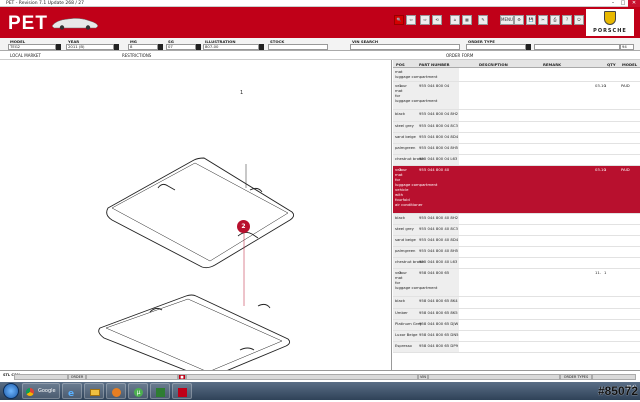  What do you see at coordinates (516, 303) in the screenshot?
I see `table-row: 958 044 800 65 8K4 black` at bounding box center [516, 303].